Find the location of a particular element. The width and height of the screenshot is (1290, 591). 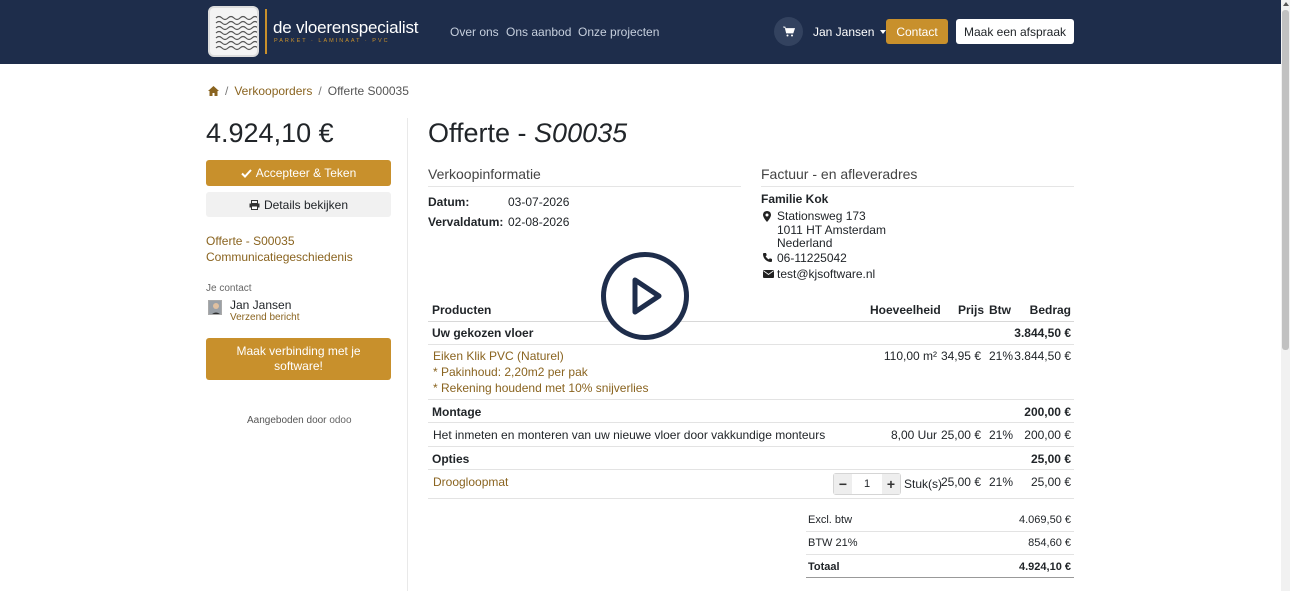

powered-by: Aangeboden door odoo is located at coordinates (299, 420).